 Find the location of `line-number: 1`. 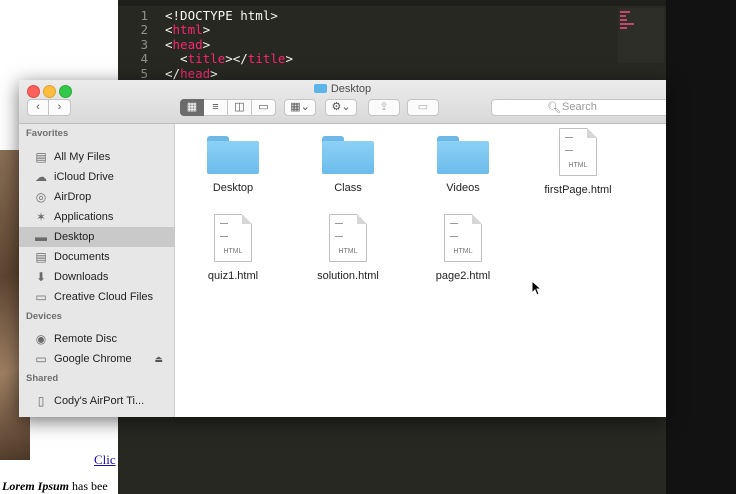

line-number: 1 is located at coordinates (144, 15).